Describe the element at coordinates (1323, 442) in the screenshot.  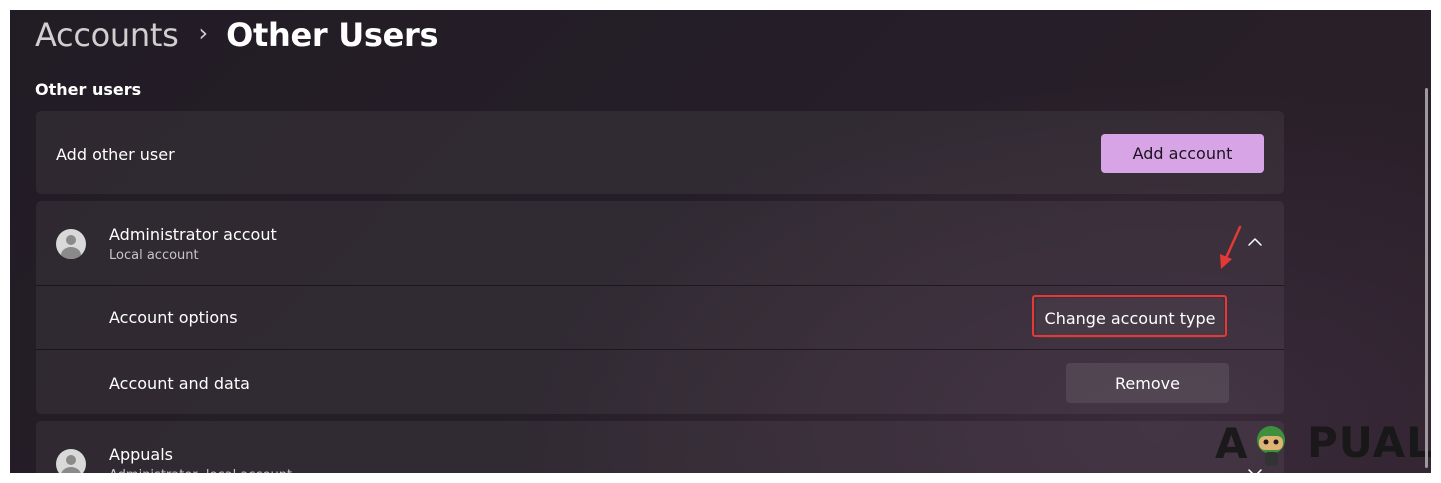
I see `appuals-watermark: A PUALS` at that location.